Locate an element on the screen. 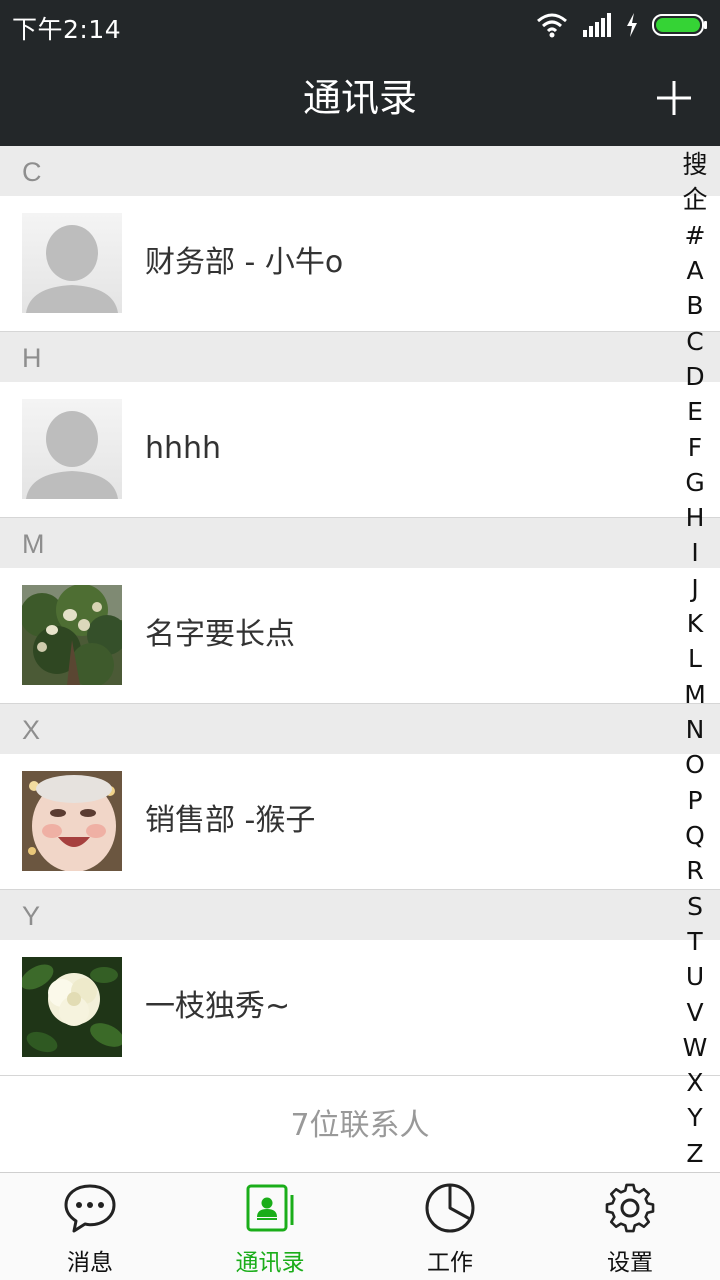 This screenshot has width=720, height=1280. index-h: H is located at coordinates (695, 518).